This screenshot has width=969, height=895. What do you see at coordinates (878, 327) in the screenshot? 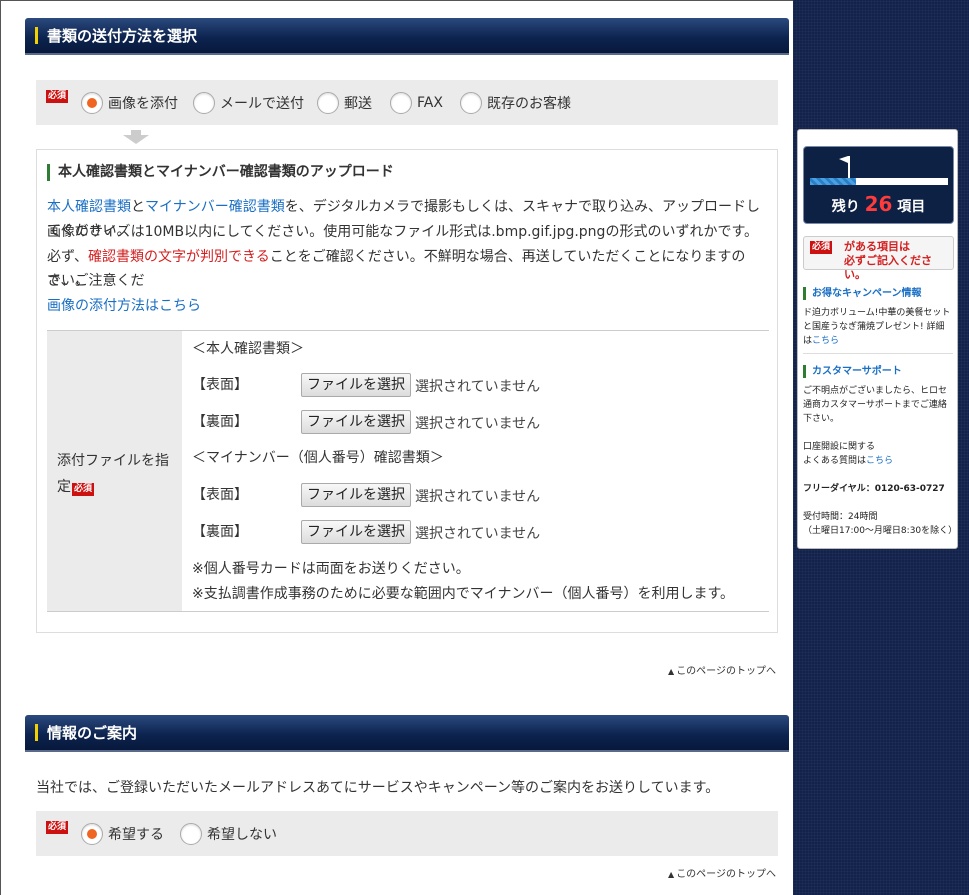
I see `campaign-text: ド迫力ボリューム!中華の美餐セットと国産うなぎ蒲焼プレゼント! 詳細はこちら` at bounding box center [878, 327].